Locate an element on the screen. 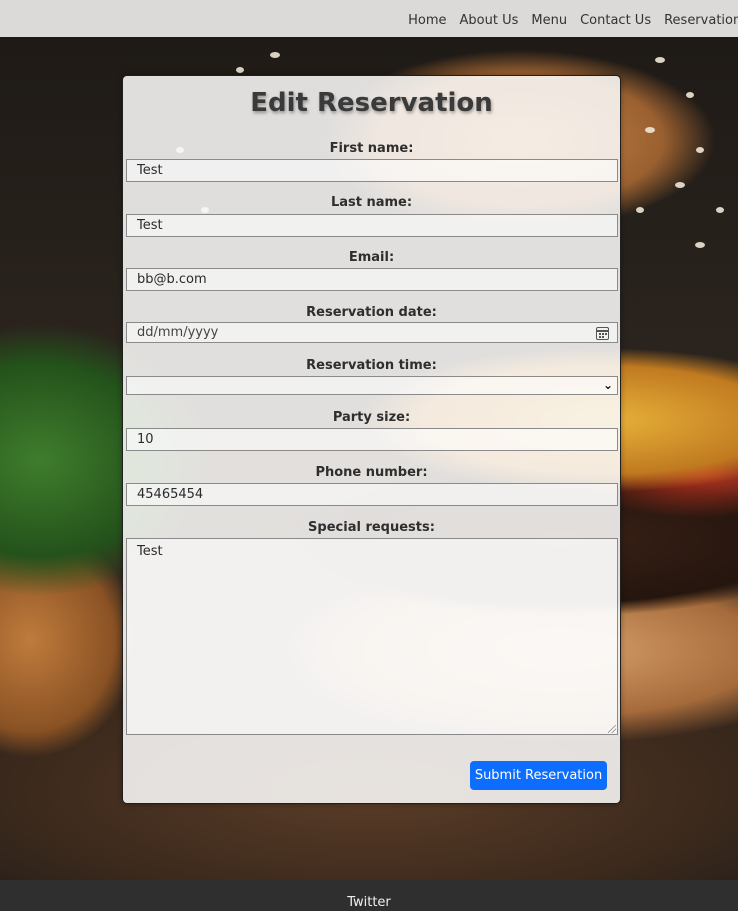 This screenshot has height=911, width=738. nav-item-menu: Menu is located at coordinates (549, 20).